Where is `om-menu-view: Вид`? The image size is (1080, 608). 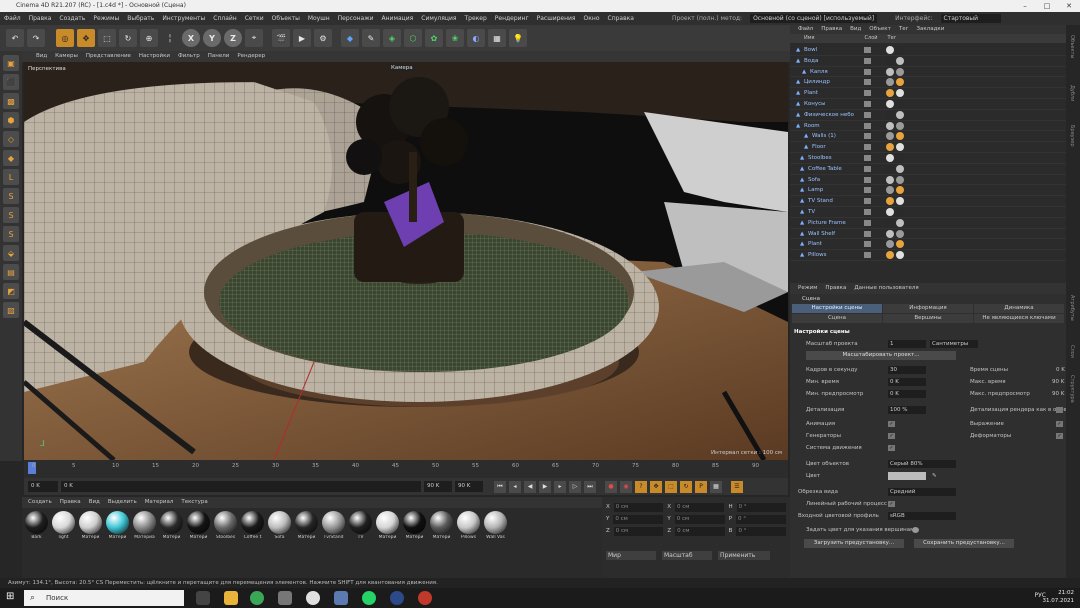
om-menu-view: Вид is located at coordinates (855, 29).